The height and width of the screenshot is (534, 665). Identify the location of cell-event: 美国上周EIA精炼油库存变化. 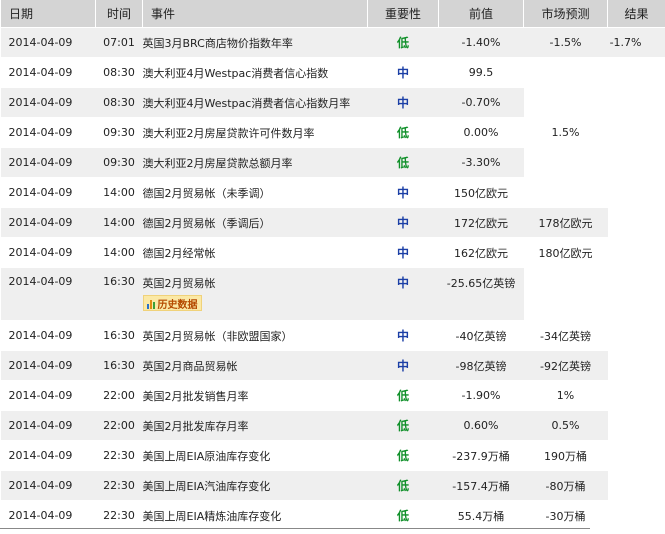
(255, 515).